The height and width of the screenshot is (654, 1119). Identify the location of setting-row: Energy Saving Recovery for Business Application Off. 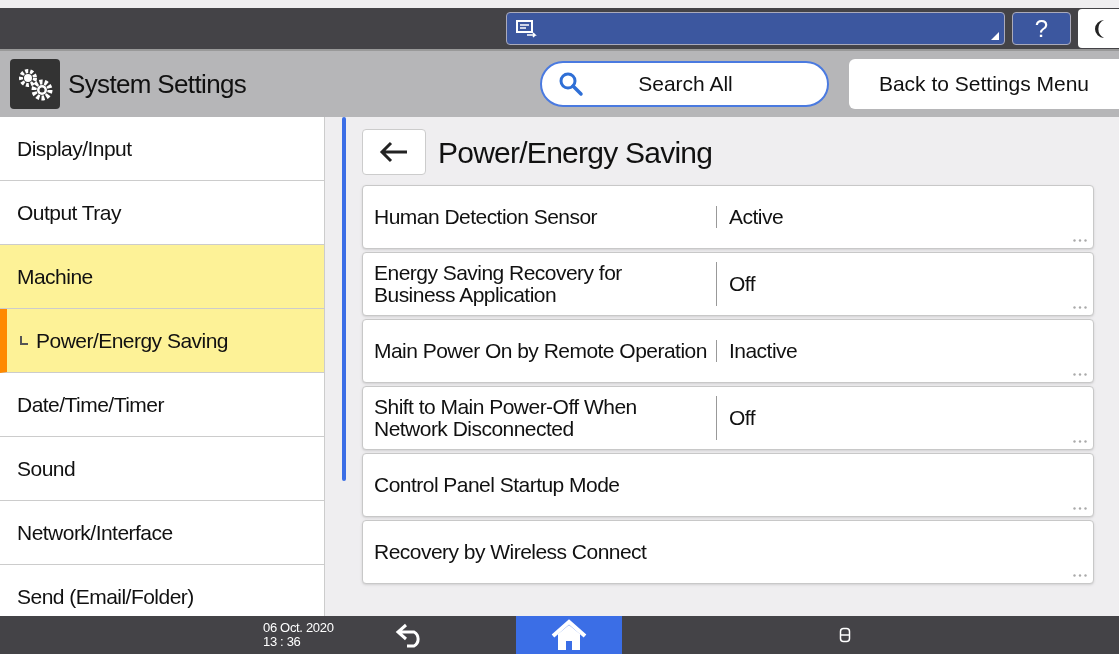
(728, 284).